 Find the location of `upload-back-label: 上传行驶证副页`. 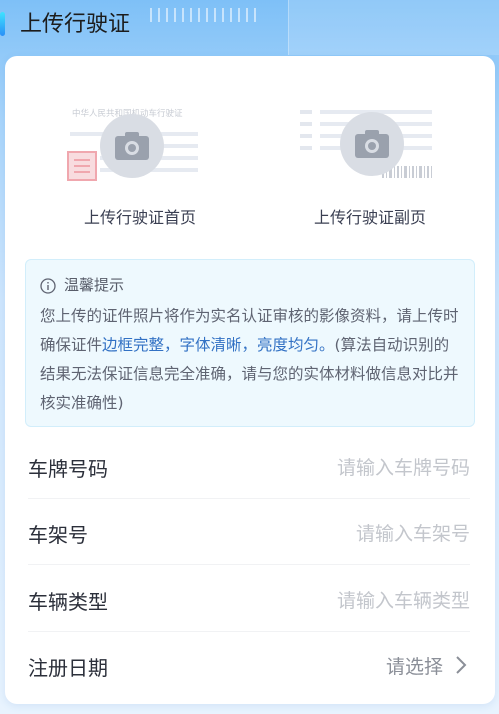

upload-back-label: 上传行驶证副页 is located at coordinates (369, 217).